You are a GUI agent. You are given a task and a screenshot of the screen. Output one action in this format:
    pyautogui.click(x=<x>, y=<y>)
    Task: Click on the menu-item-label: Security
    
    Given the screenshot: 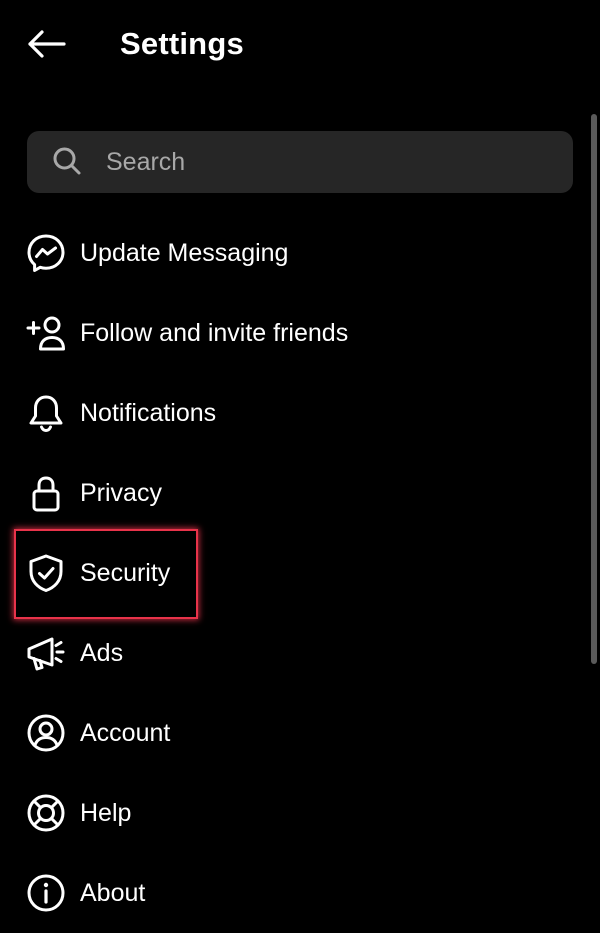 What is the action you would take?
    pyautogui.click(x=125, y=573)
    